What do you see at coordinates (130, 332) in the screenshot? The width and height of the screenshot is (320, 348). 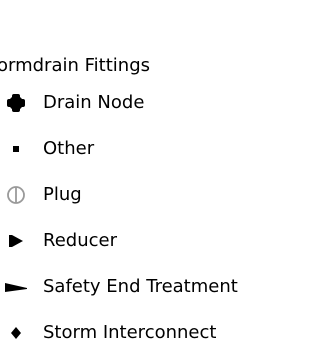 I see `legend-item-label: Storm Interconnect` at bounding box center [130, 332].